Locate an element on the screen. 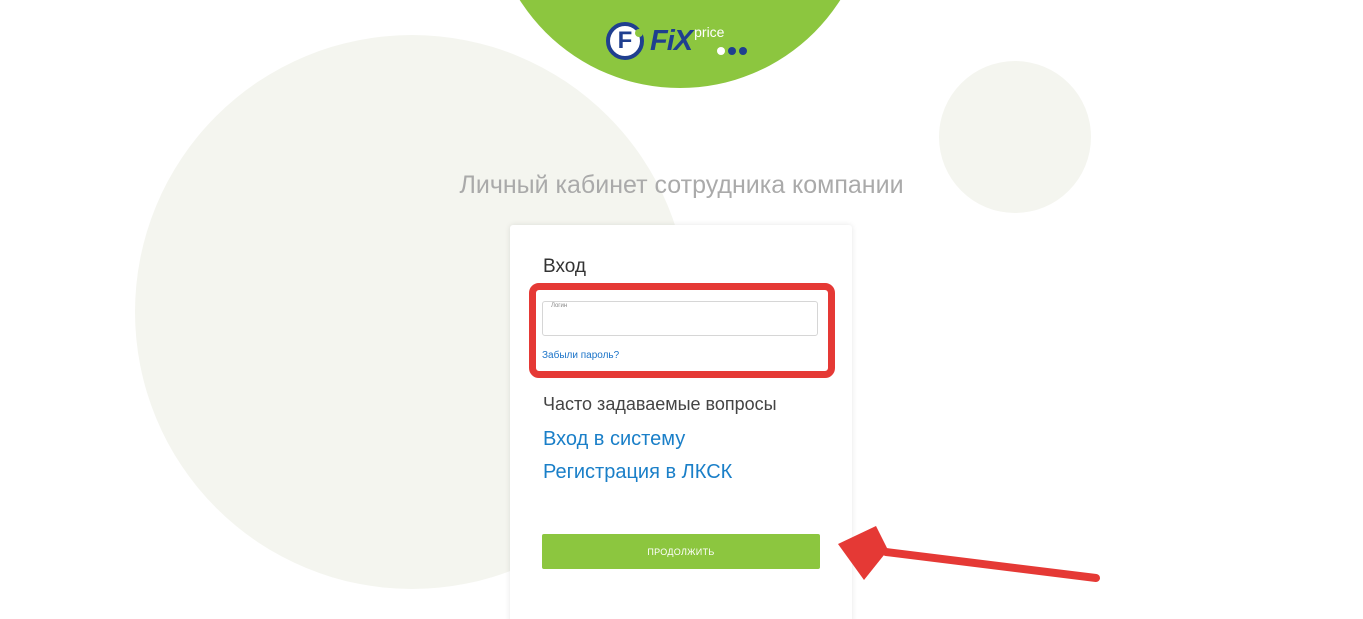 This screenshot has width=1363, height=619. logo-dots-icon is located at coordinates (732, 51).